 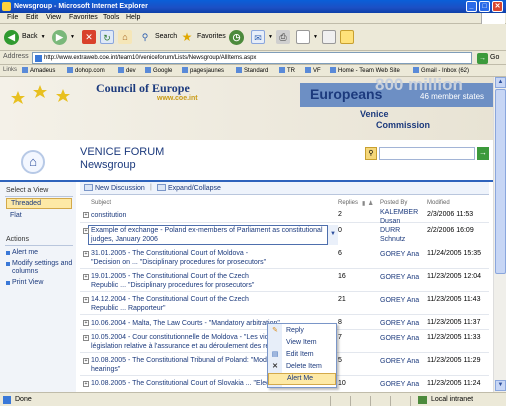 What do you see at coordinates (236, 37) in the screenshot?
I see `history-button: ◷` at bounding box center [236, 37].